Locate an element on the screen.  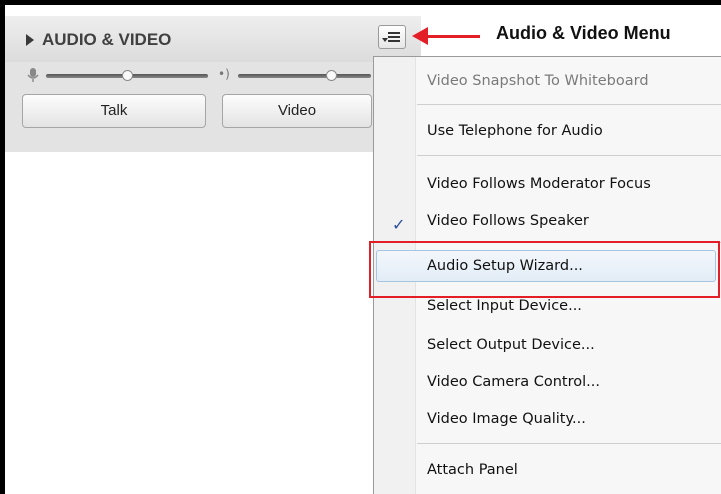
highlight-annotation-box is located at coordinates (544, 269).